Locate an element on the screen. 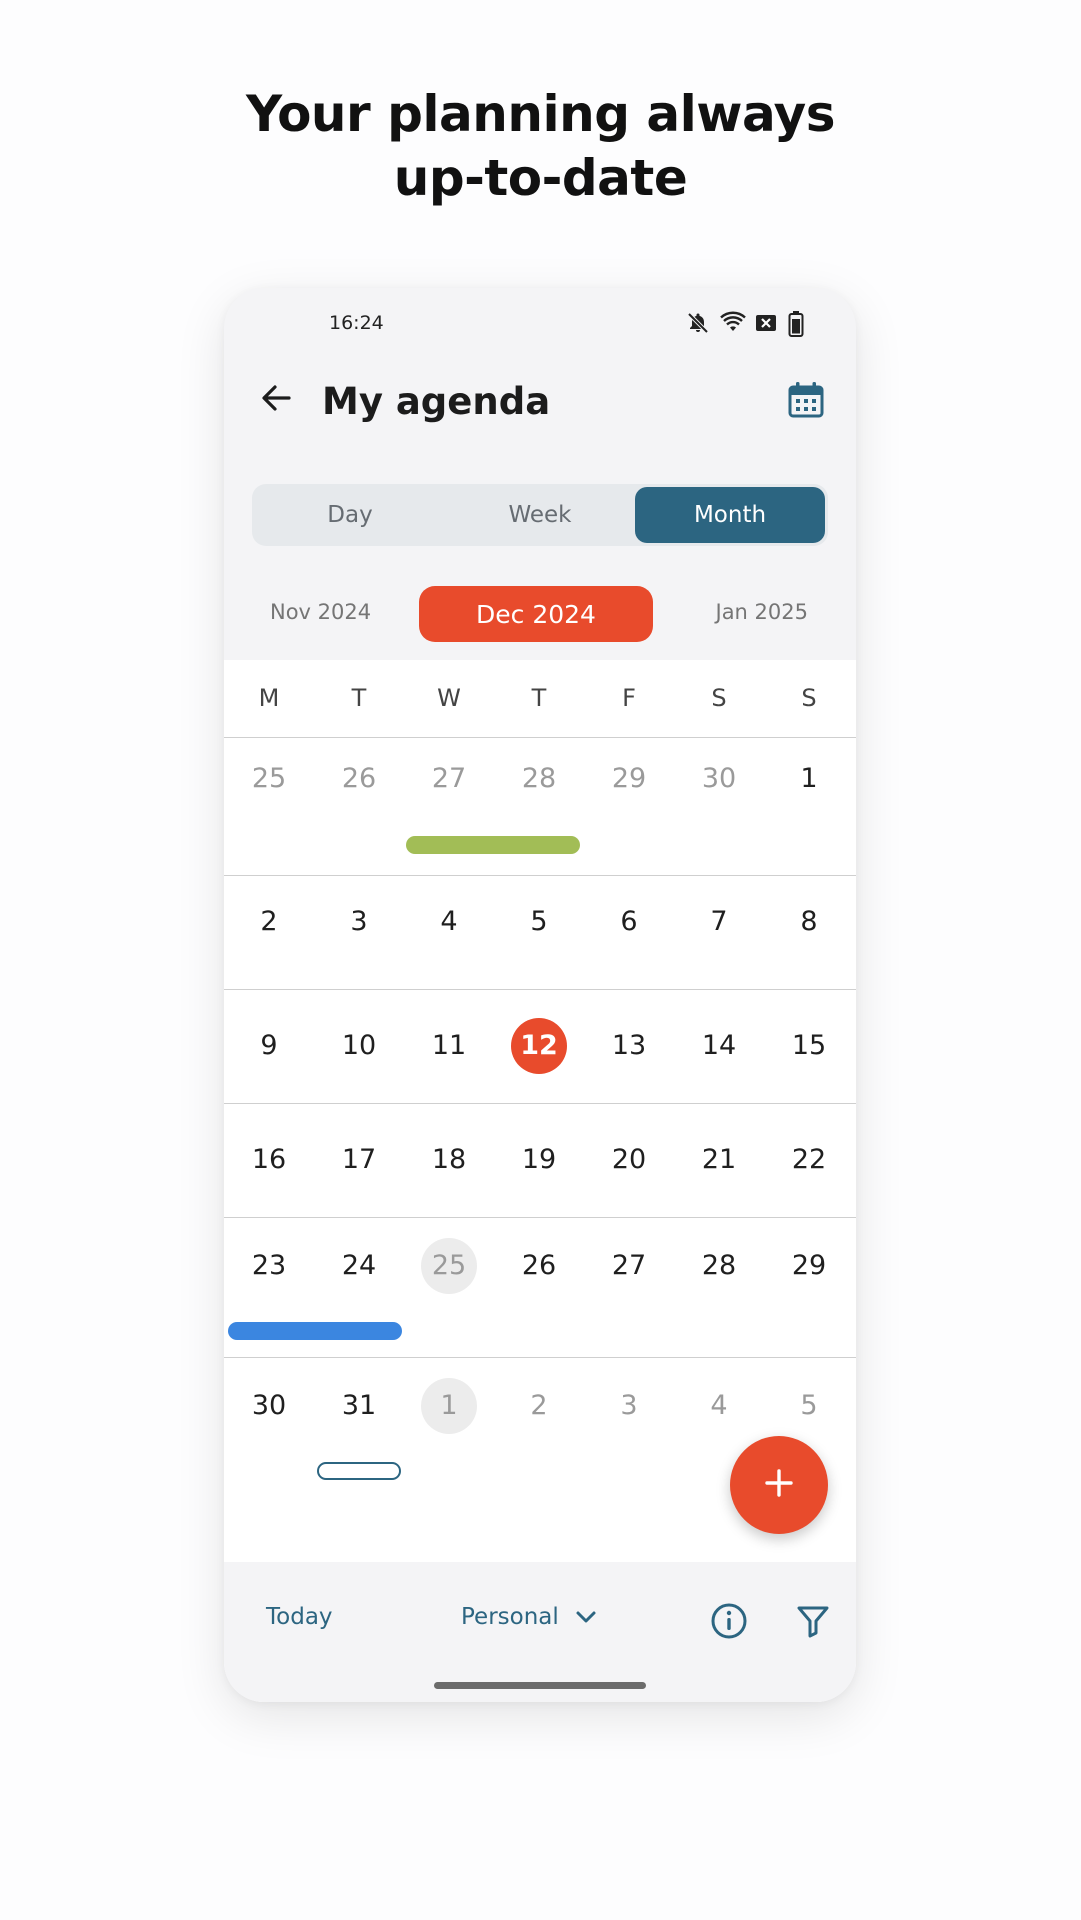 This screenshot has height=1920, width=1081. day-cell: 16 is located at coordinates (269, 1159).